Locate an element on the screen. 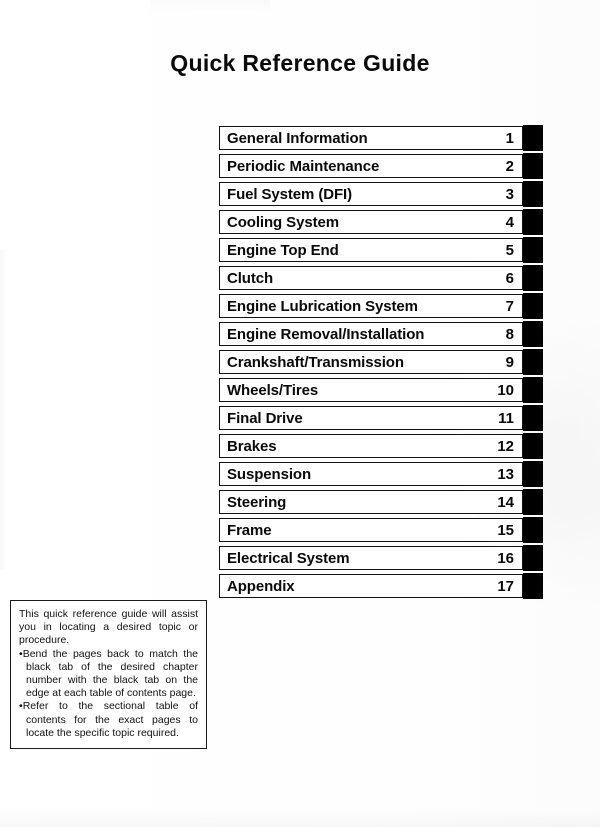 Image resolution: width=600 pixels, height=827 pixels. chapter-number: 16 is located at coordinates (505, 558).